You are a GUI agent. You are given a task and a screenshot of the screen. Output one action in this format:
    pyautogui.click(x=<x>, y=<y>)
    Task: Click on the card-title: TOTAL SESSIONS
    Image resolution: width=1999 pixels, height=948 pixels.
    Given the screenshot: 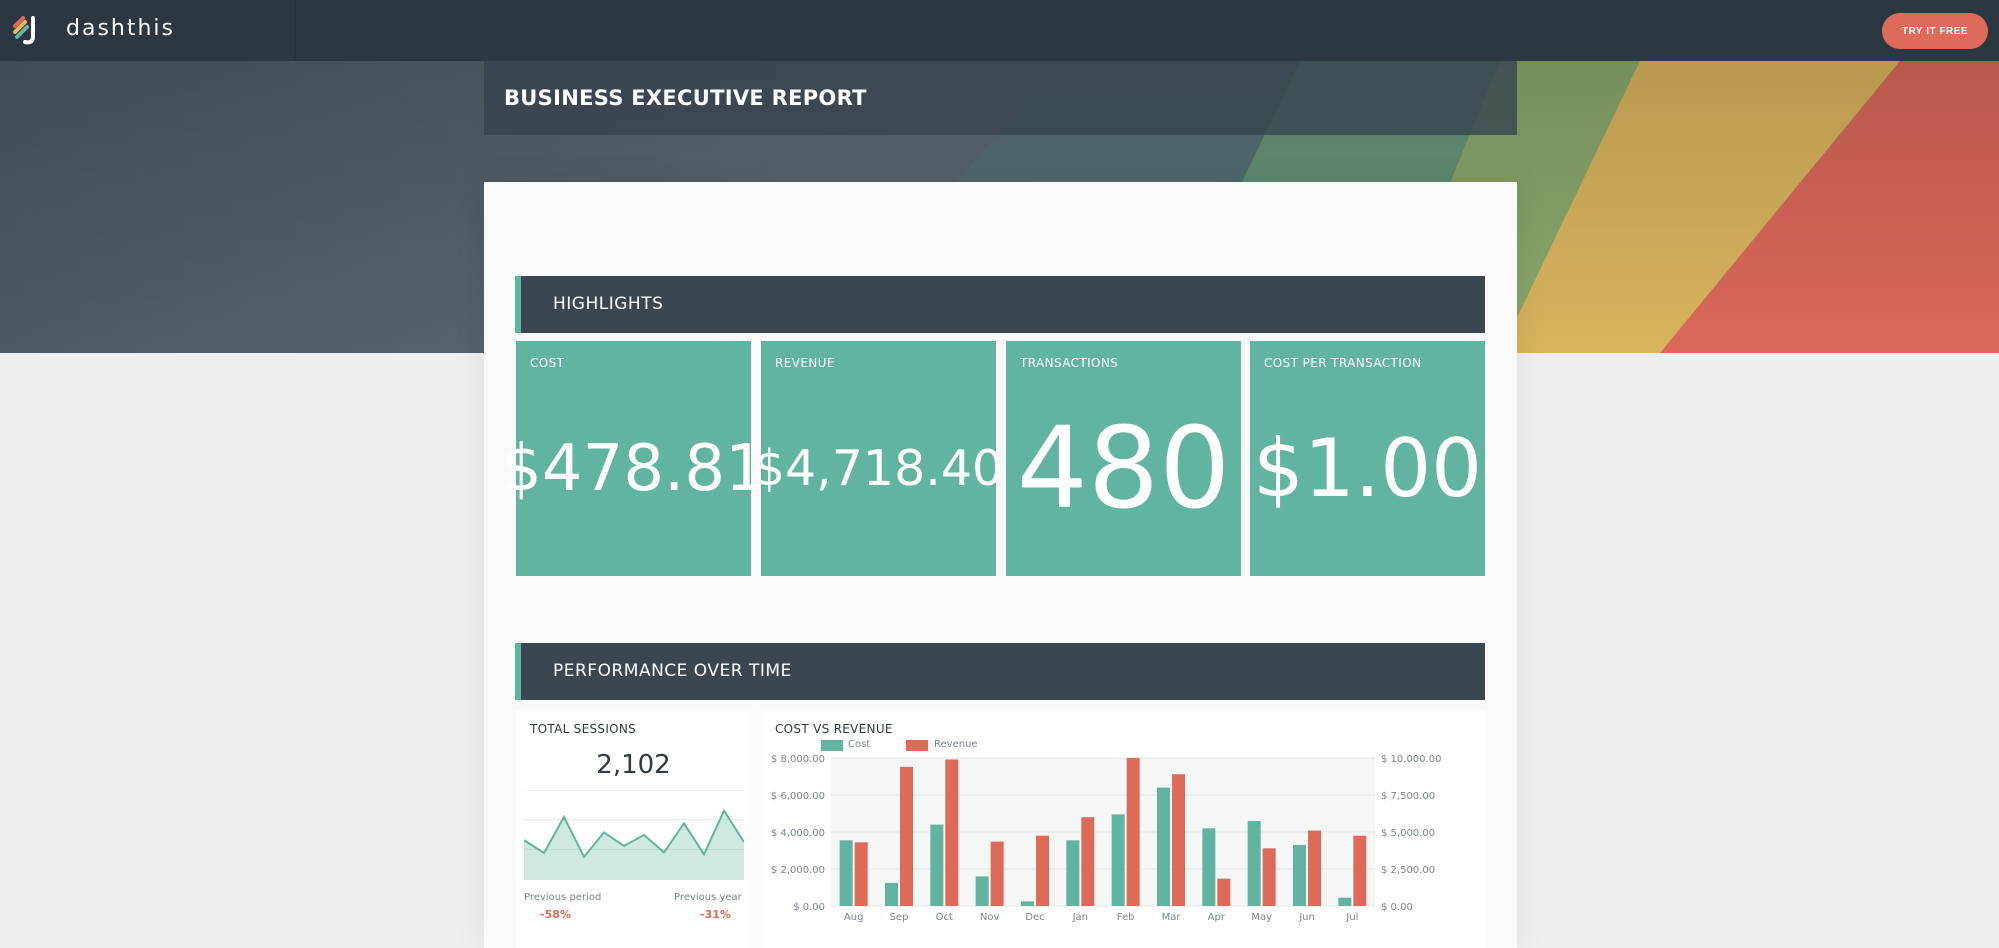 What is the action you would take?
    pyautogui.click(x=583, y=729)
    